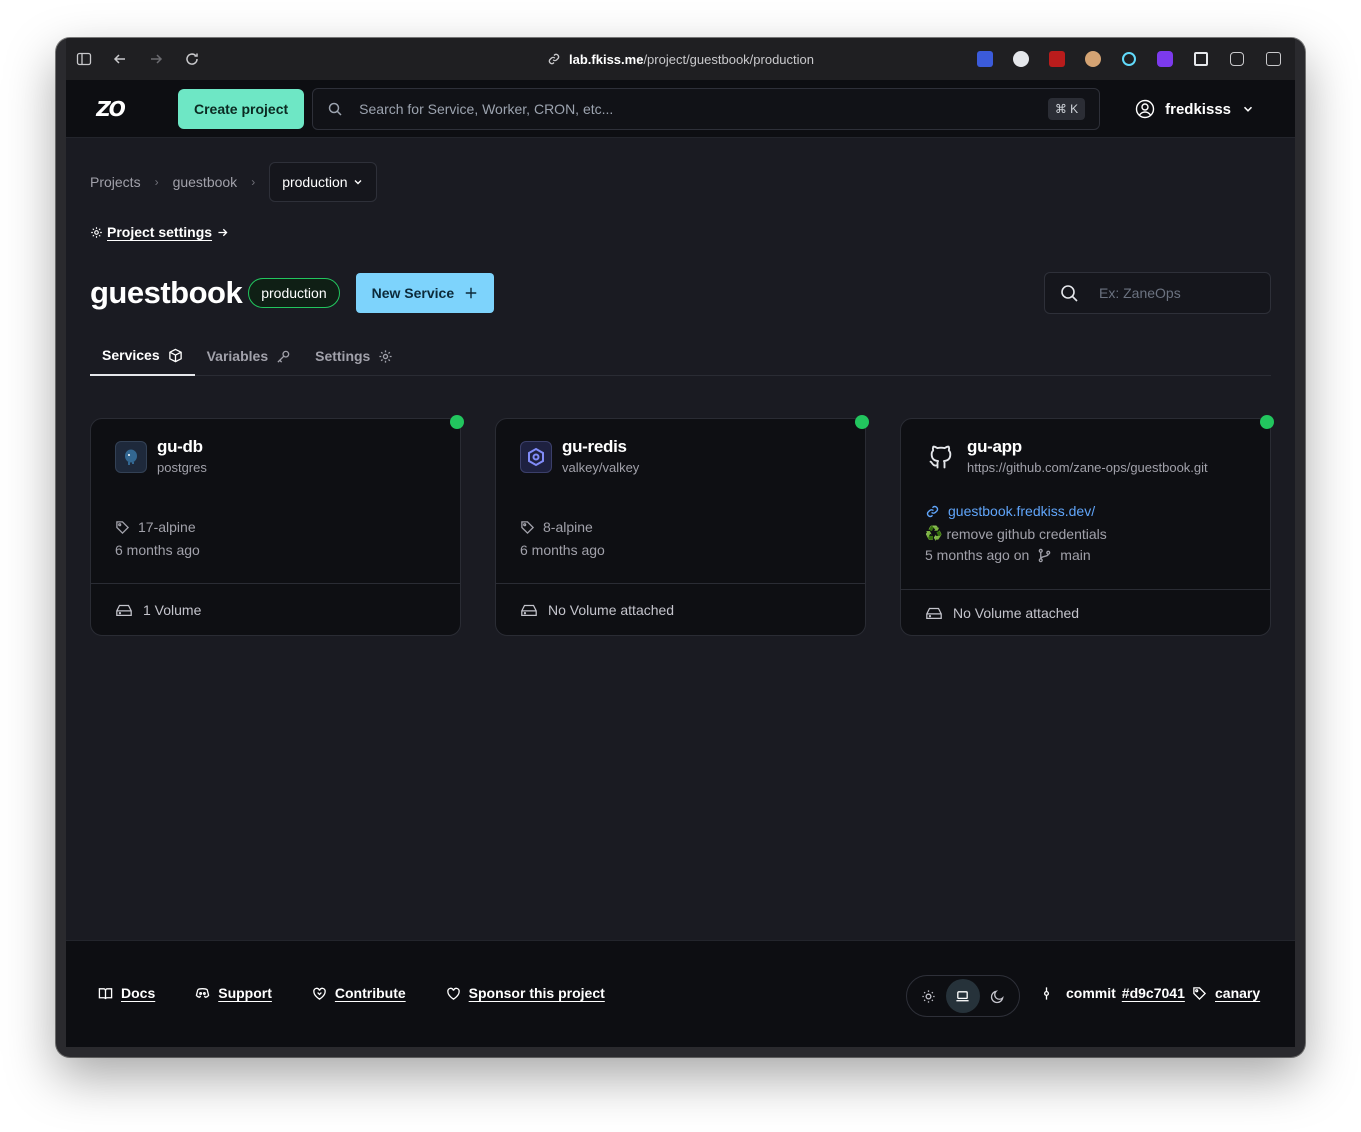 The width and height of the screenshot is (1361, 1132). Describe the element at coordinates (1153, 993) in the screenshot. I see `commit-hash-link: #d9c7041` at that location.